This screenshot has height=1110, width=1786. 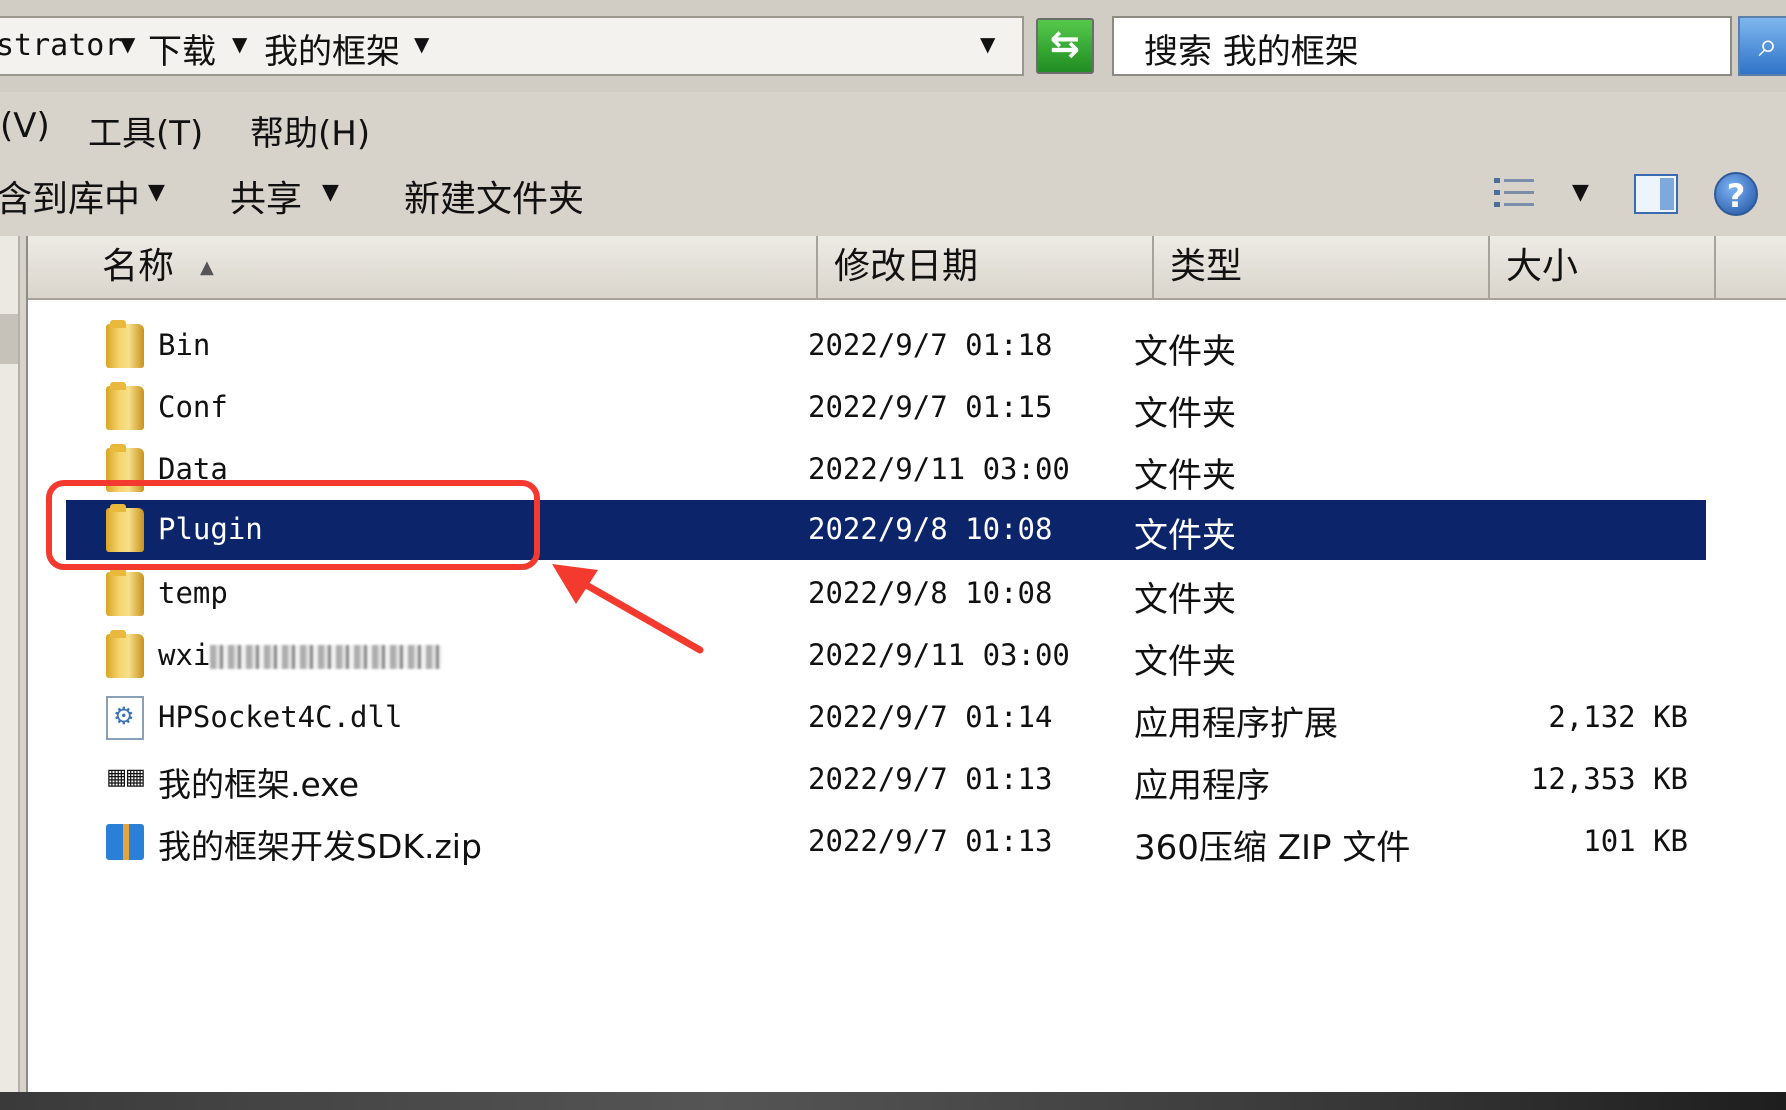 I want to click on file-name: 我的框架开发SDK.zip, so click(x=320, y=846).